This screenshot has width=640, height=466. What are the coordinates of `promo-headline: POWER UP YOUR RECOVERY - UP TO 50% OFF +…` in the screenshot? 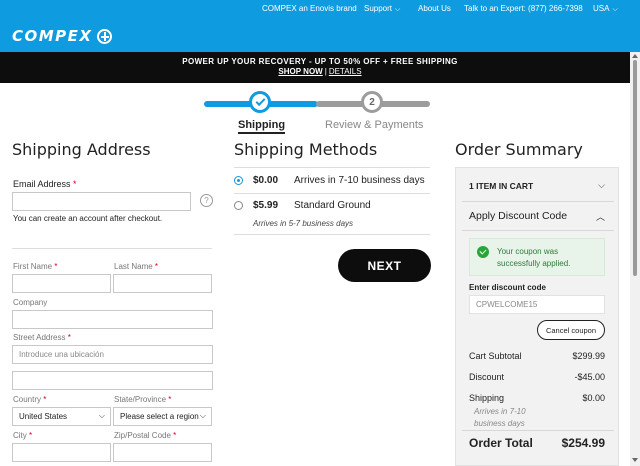 It's located at (320, 61).